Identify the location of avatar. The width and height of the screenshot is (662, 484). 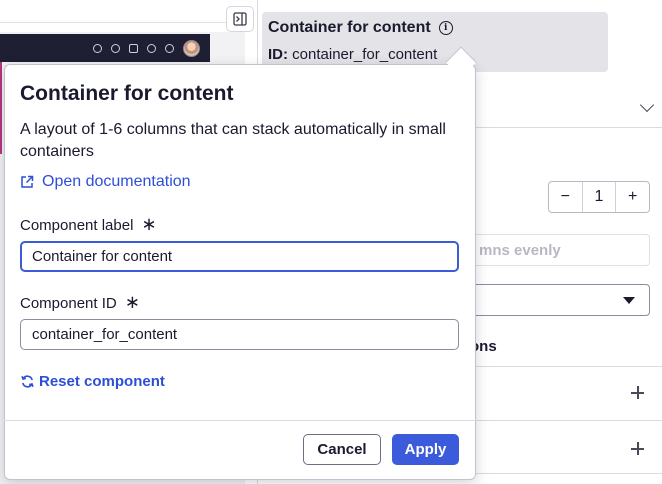
(191, 48).